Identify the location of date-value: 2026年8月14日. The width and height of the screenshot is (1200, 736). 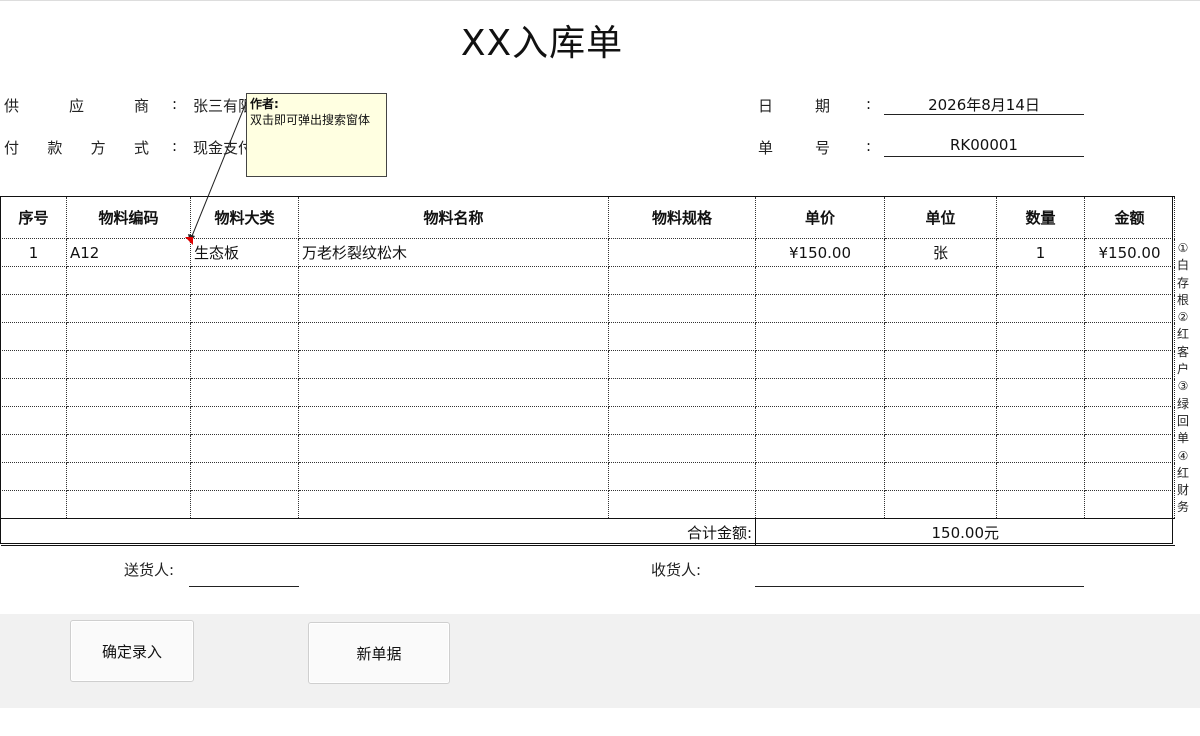
(984, 104).